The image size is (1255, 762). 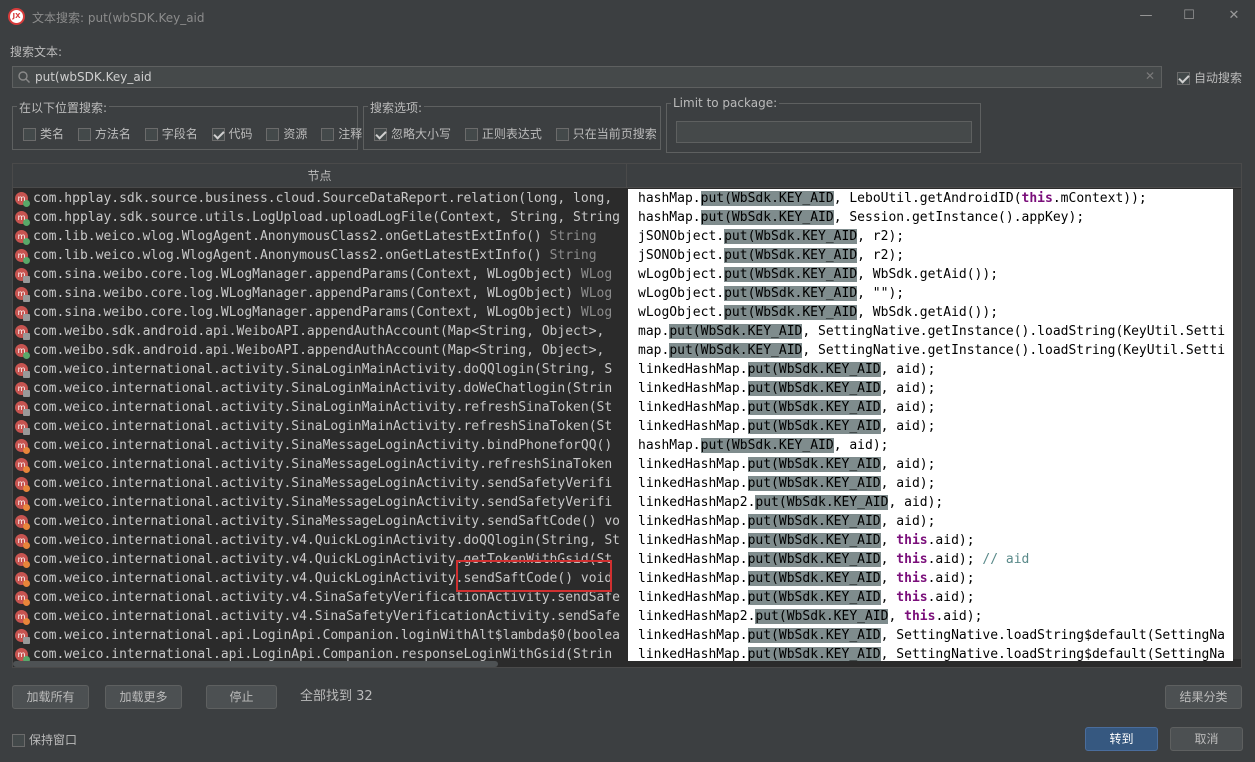 What do you see at coordinates (286, 133) in the screenshot?
I see `scope-option-resource: 资源` at bounding box center [286, 133].